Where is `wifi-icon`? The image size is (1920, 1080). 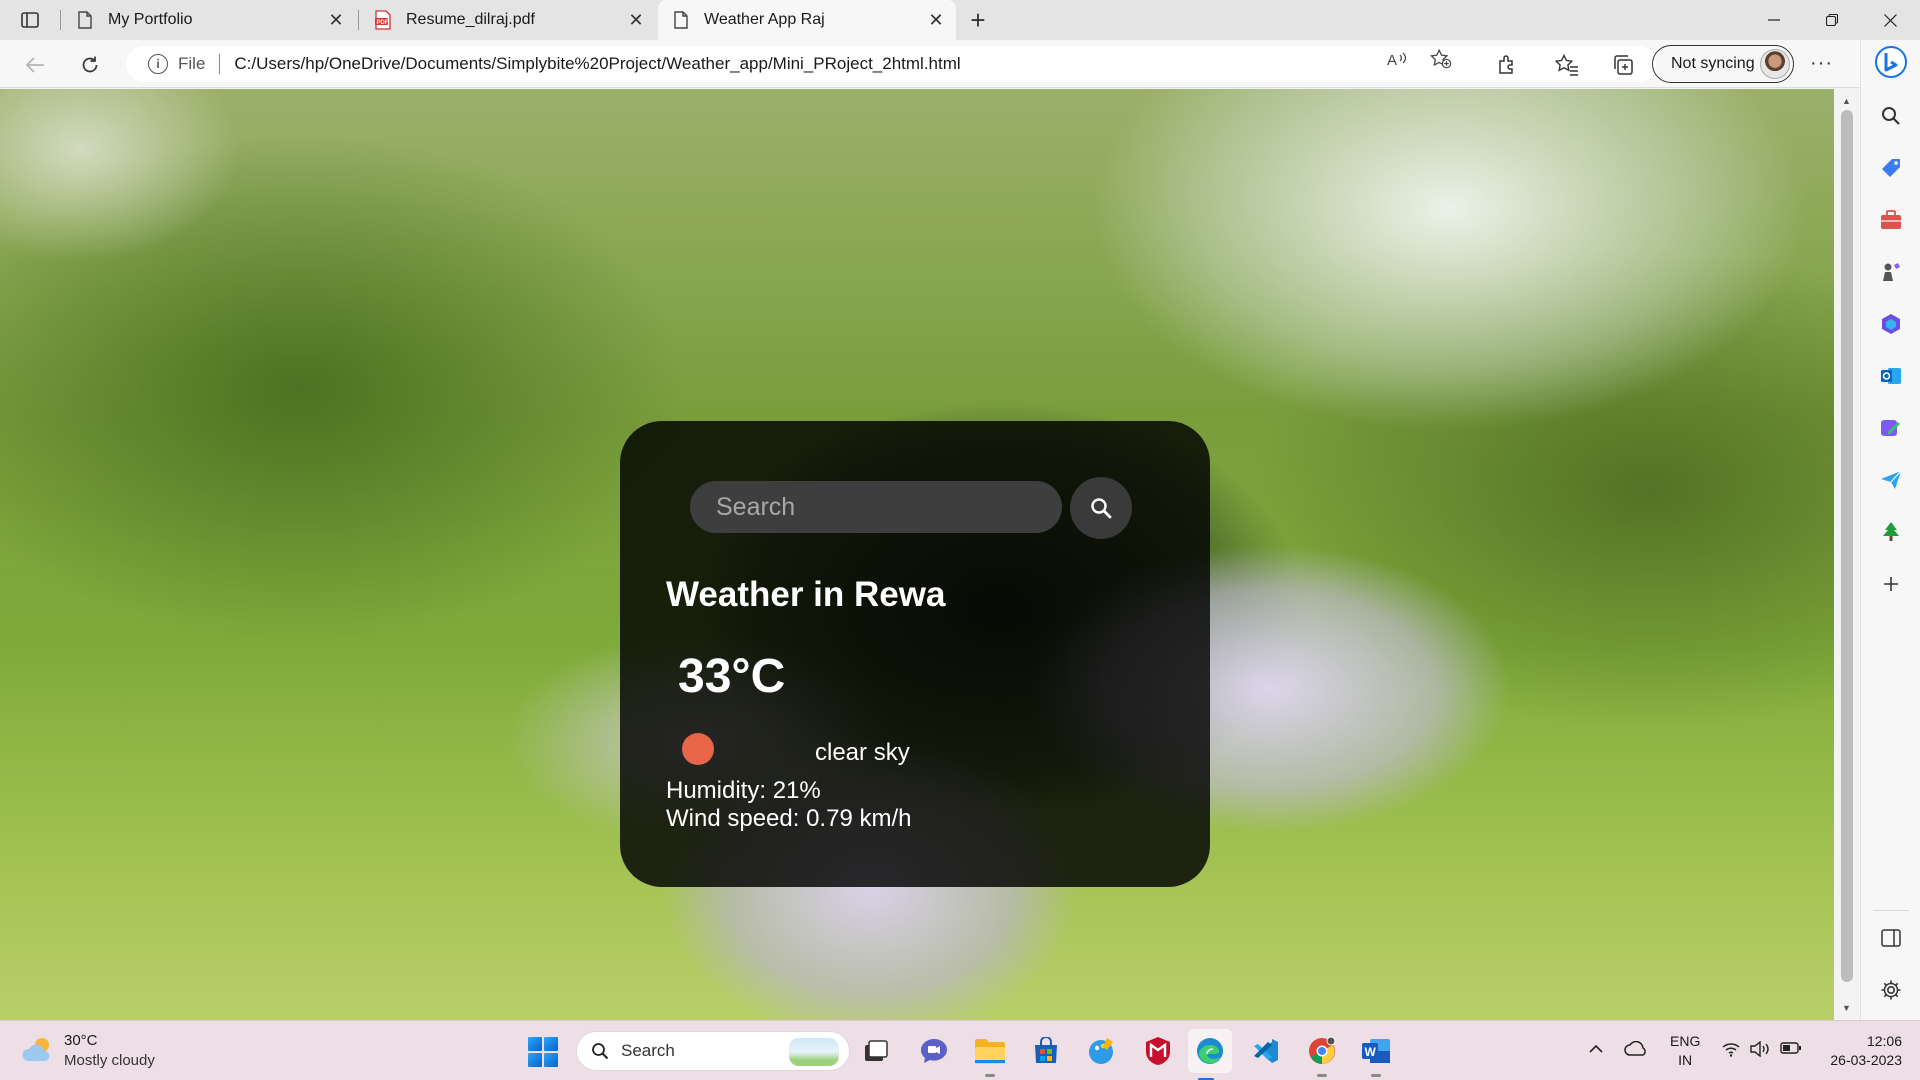
wifi-icon is located at coordinates (1731, 1050).